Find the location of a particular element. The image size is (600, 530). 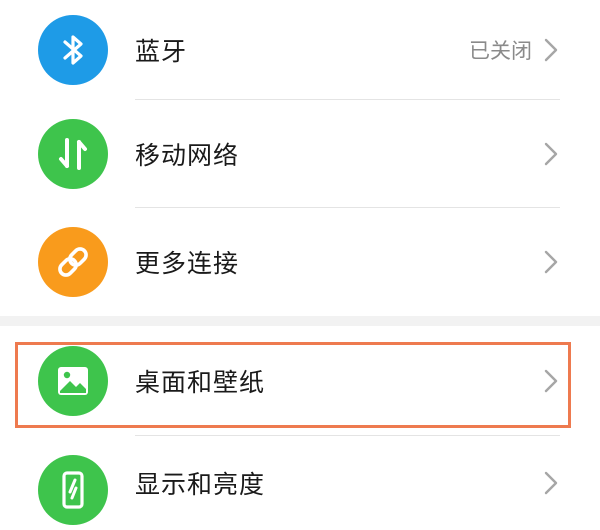

image-icon is located at coordinates (73, 381).